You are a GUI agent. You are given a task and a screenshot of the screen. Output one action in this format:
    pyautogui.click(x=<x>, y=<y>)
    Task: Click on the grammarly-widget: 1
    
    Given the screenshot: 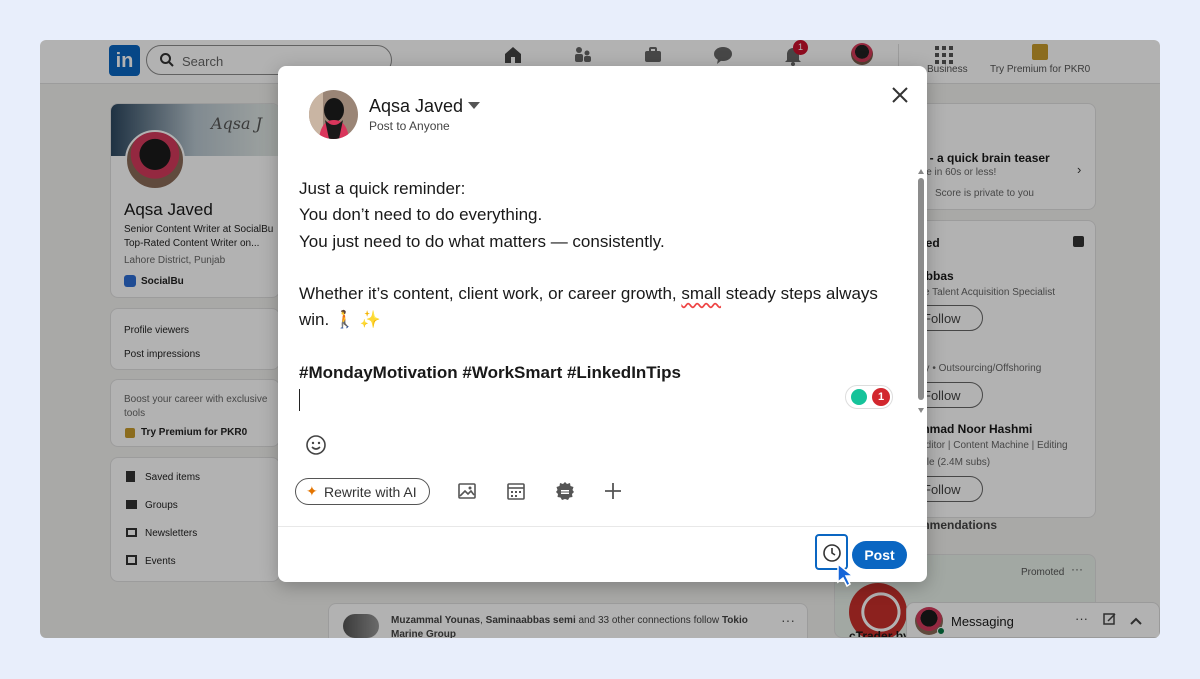 What is the action you would take?
    pyautogui.click(x=869, y=397)
    